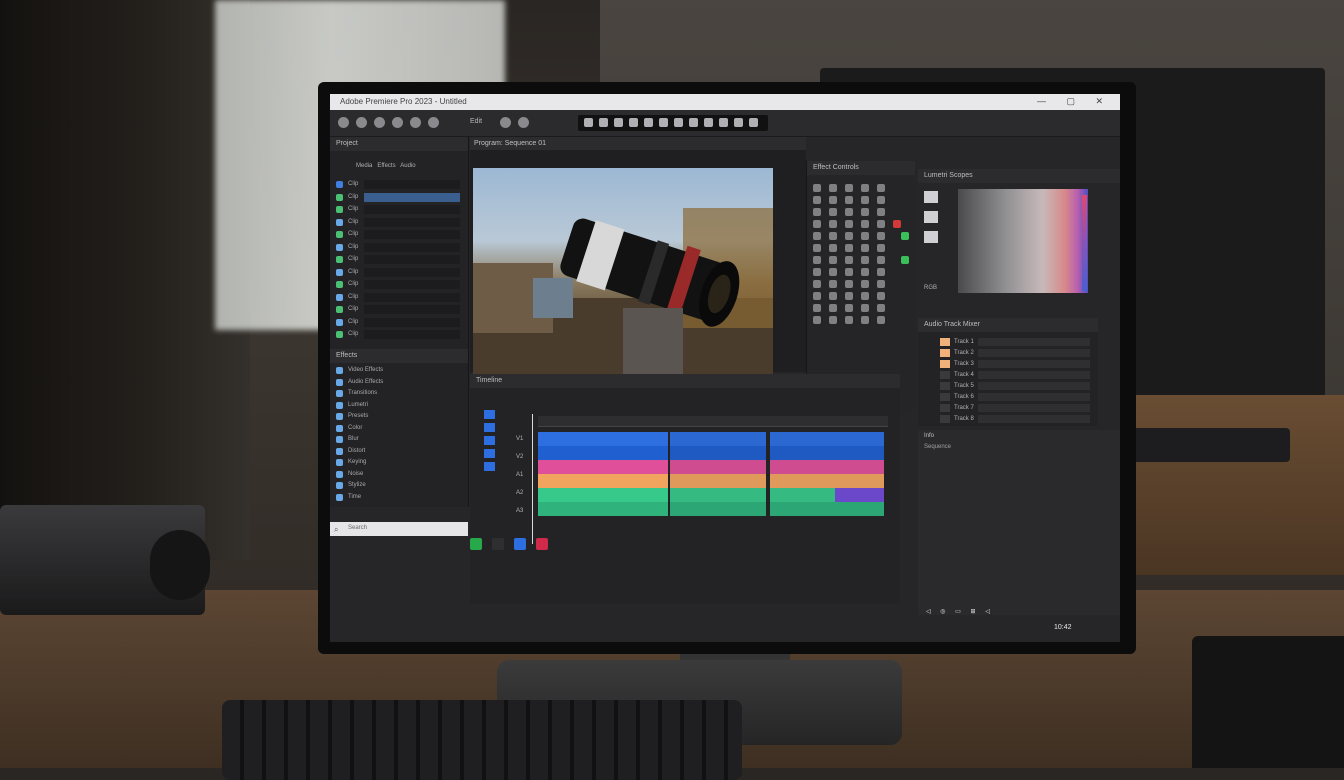 The width and height of the screenshot is (1344, 780). Describe the element at coordinates (489, 453) in the screenshot. I see `slip-tool-icon` at that location.